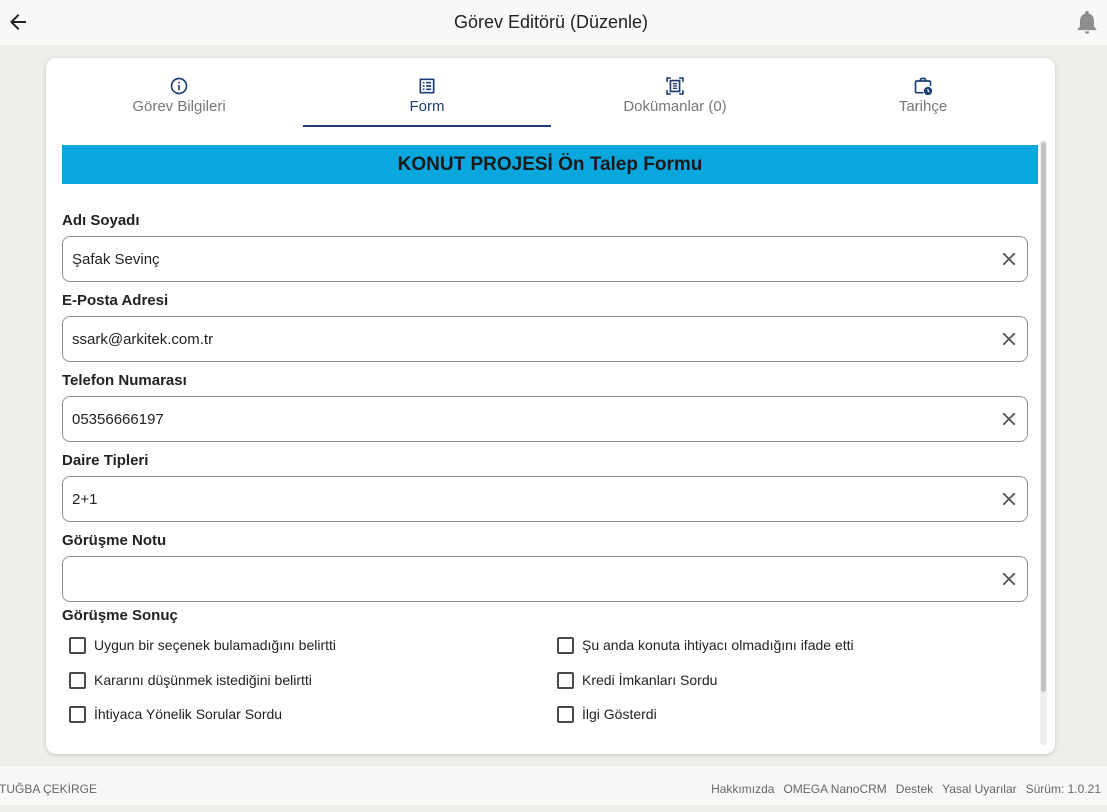 The height and width of the screenshot is (812, 1107). I want to click on checkbox-label: İlgi Gösterdi, so click(619, 714).